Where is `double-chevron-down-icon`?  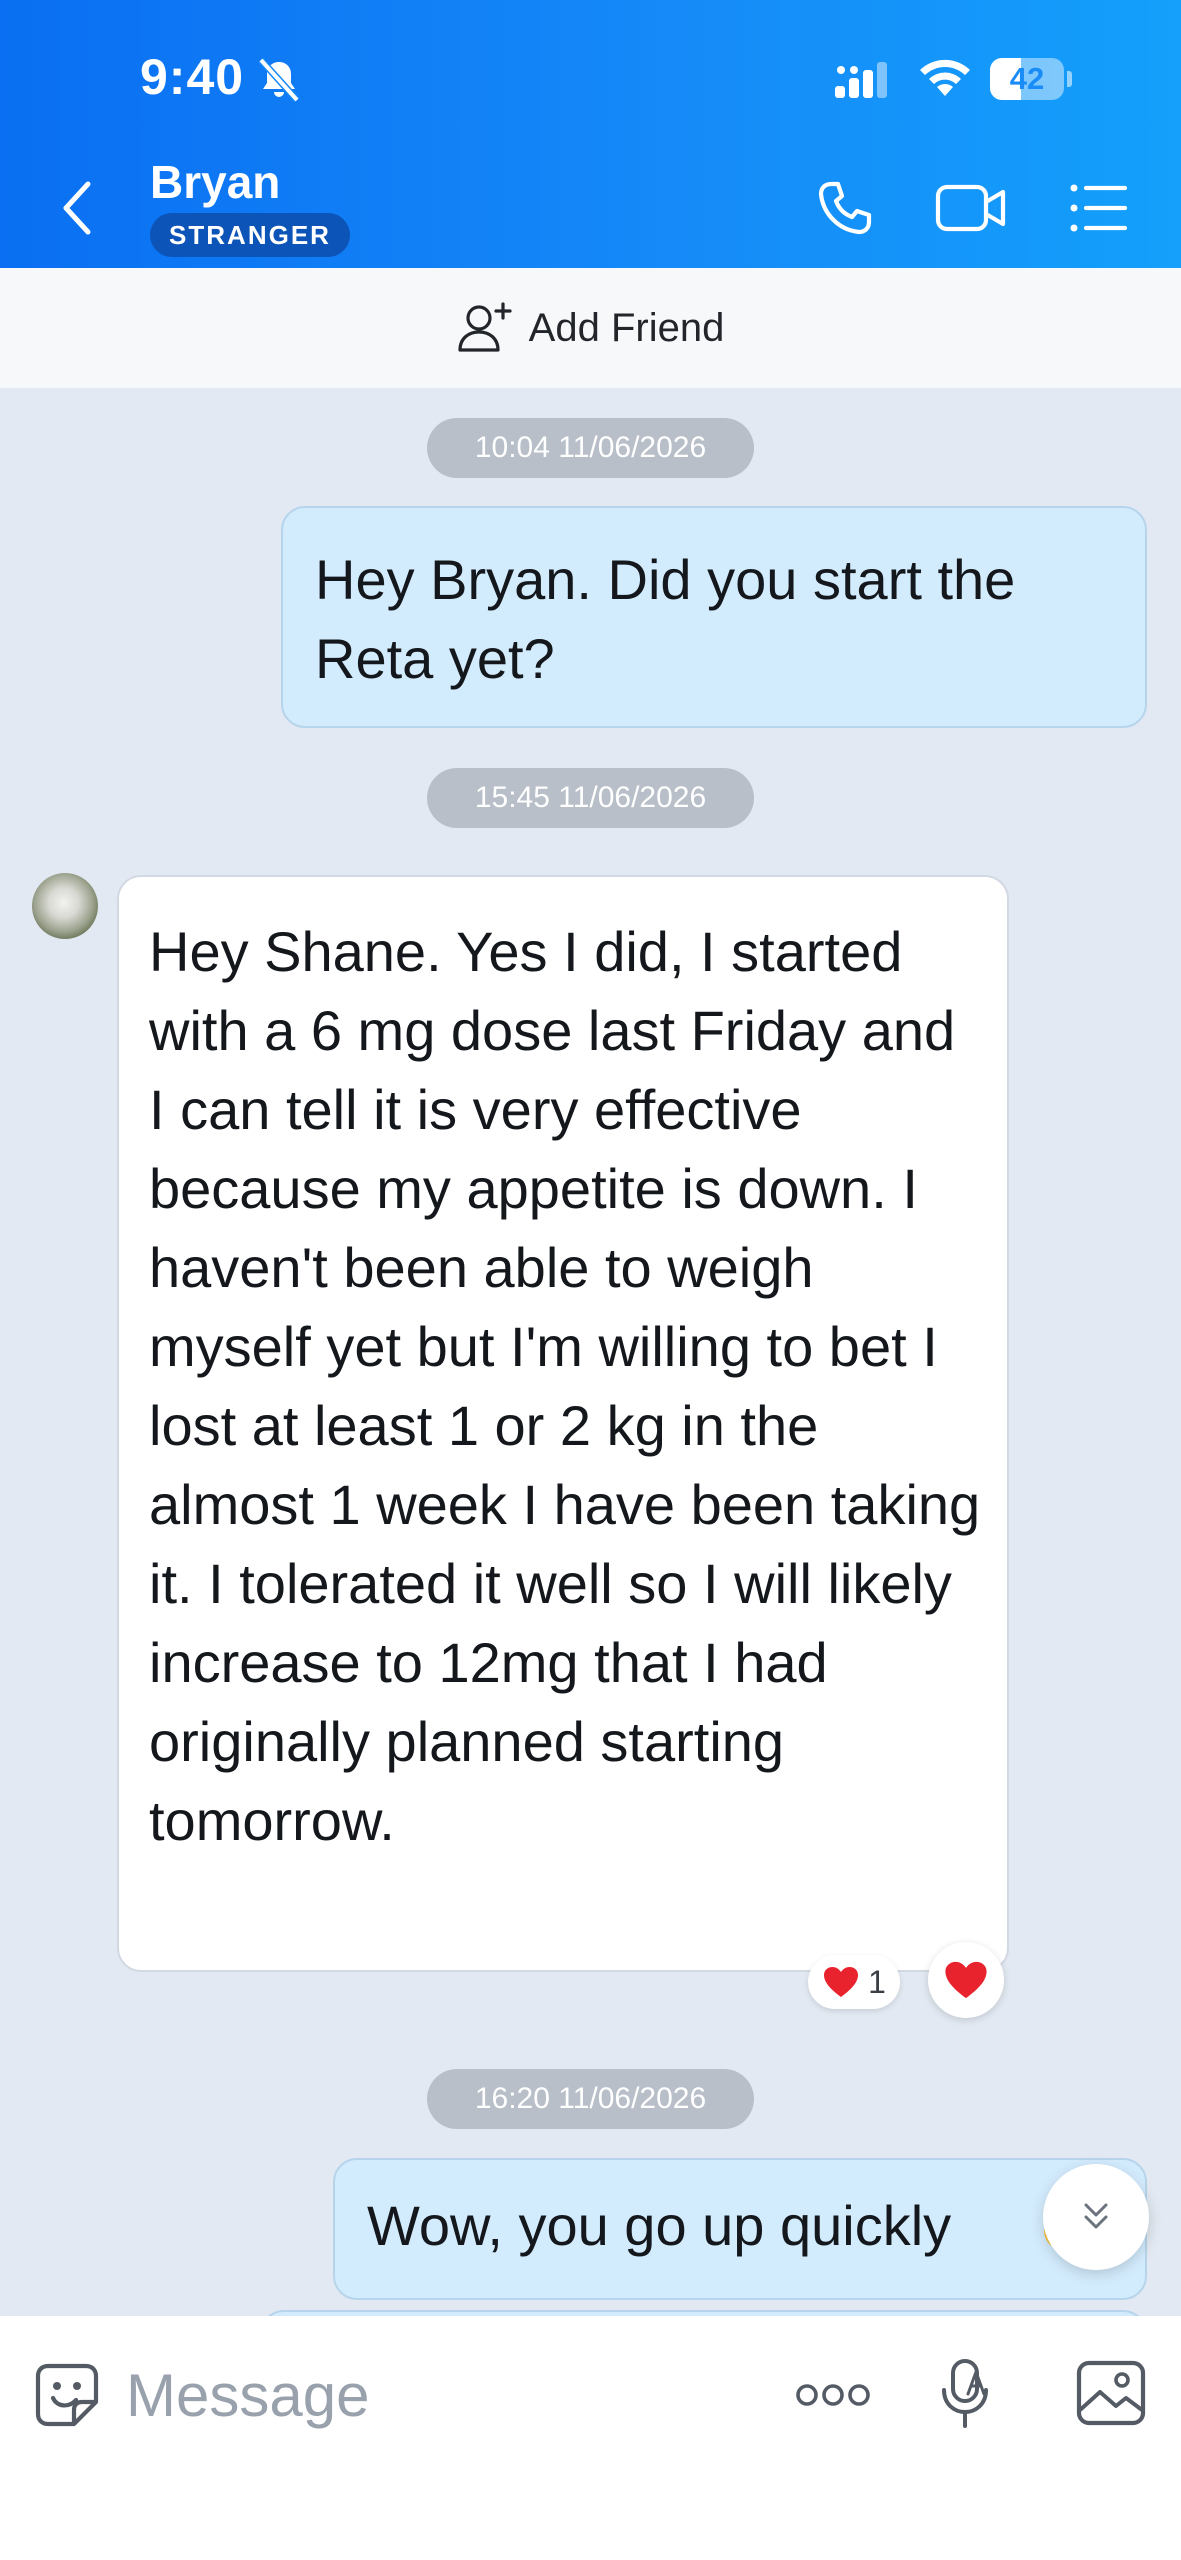
double-chevron-down-icon is located at coordinates (1096, 2216).